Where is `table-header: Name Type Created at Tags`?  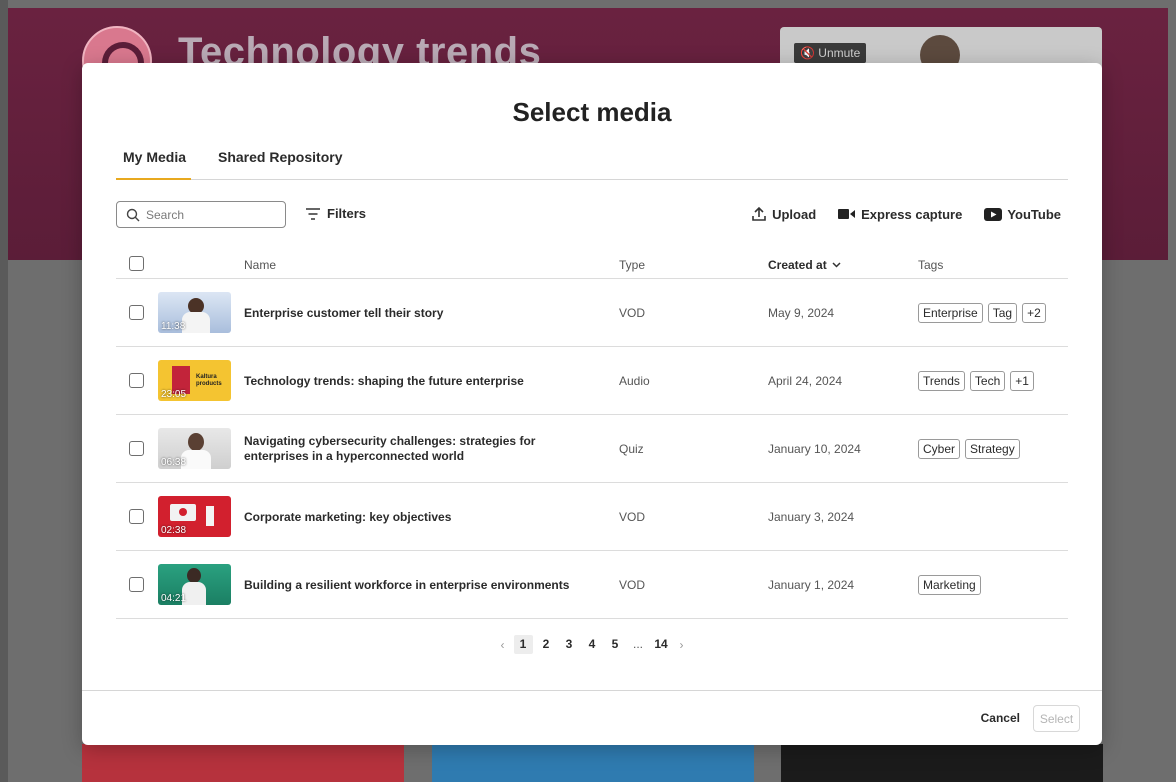
table-header: Name Type Created at Tags is located at coordinates (592, 264).